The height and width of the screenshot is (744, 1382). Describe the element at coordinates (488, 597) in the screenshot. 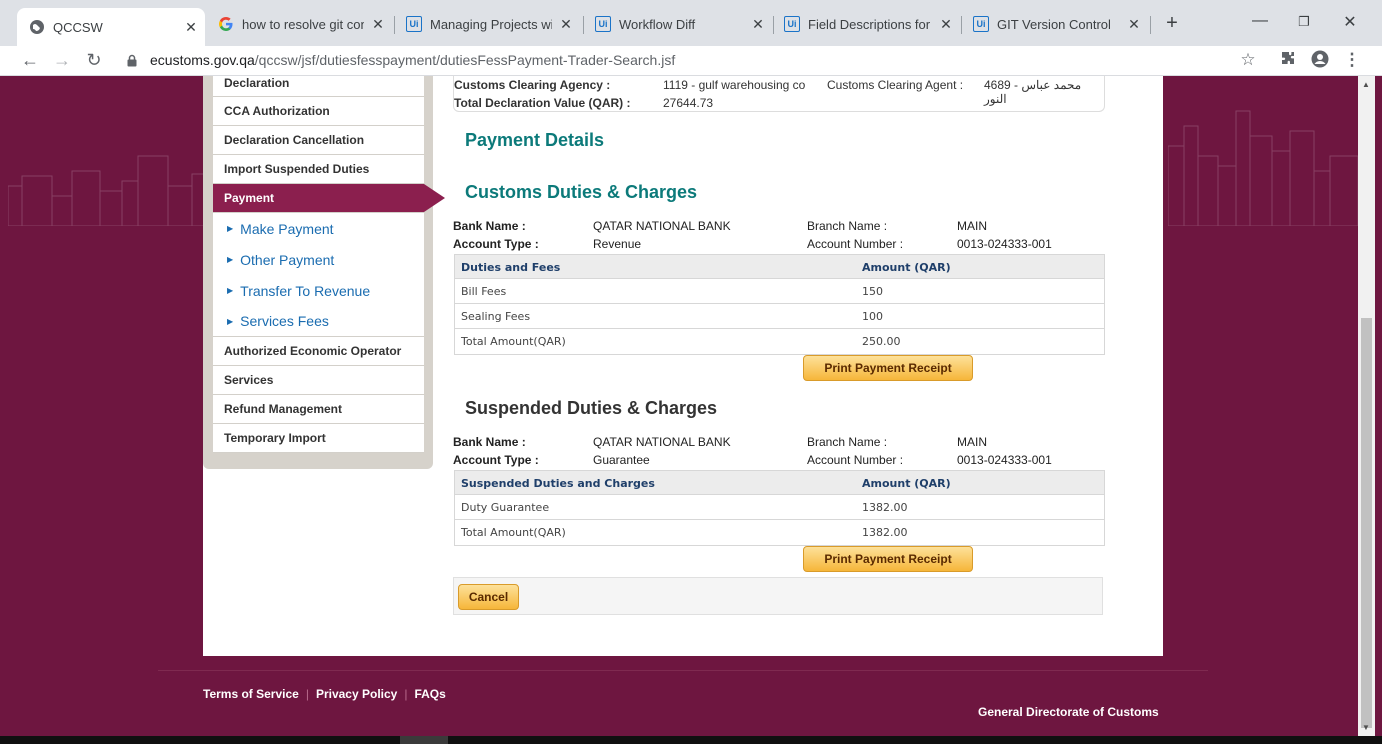

I see `cancel-button: Cancel` at that location.